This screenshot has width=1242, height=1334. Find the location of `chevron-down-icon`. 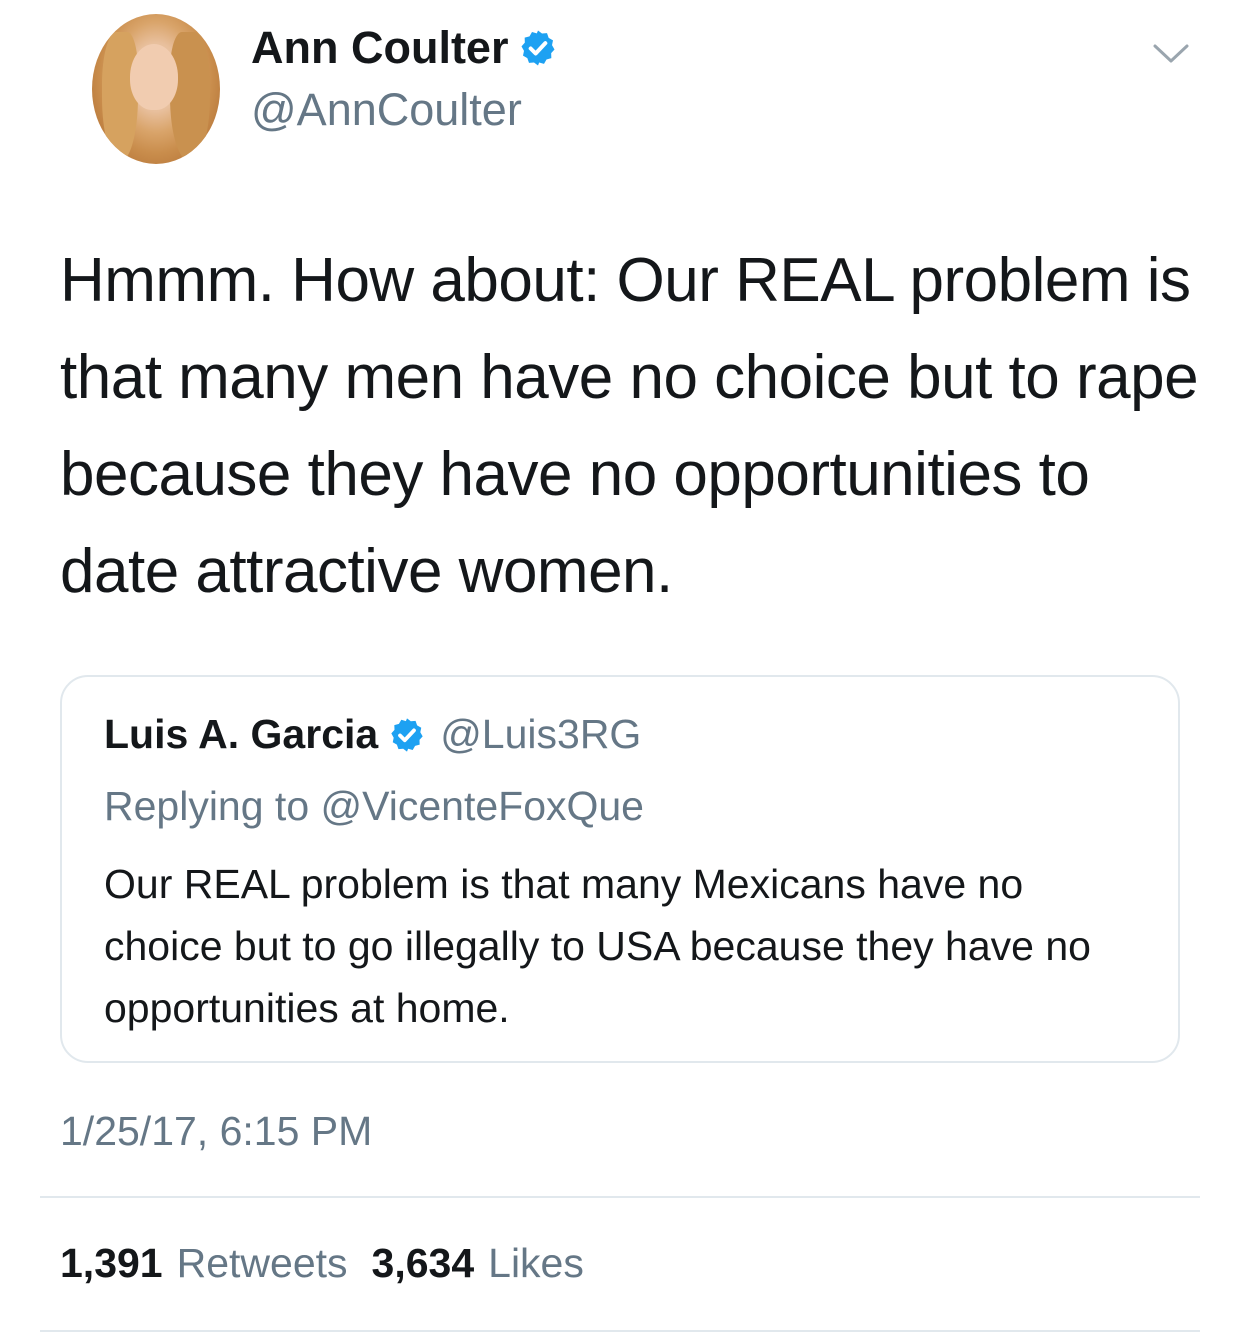

chevron-down-icon is located at coordinates (1171, 54).